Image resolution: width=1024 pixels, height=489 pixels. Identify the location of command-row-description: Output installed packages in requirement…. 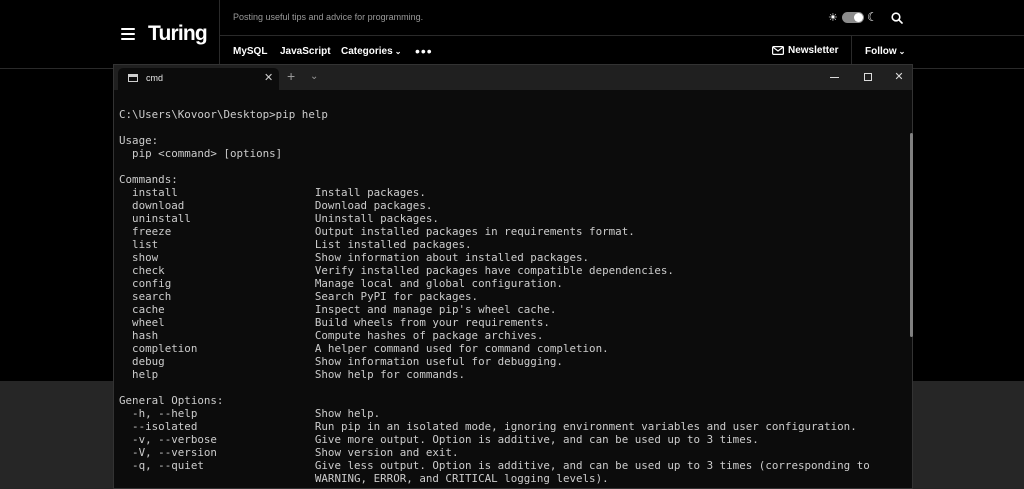
(474, 231).